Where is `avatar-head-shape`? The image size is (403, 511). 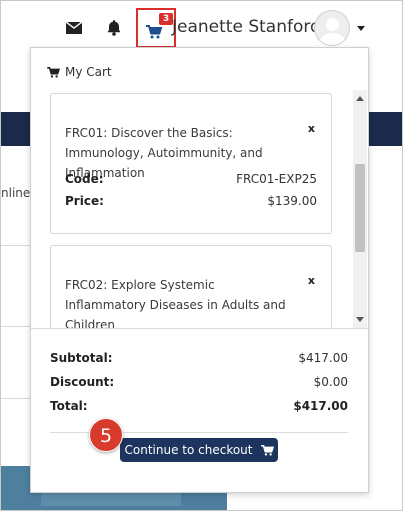 avatar-head-shape is located at coordinates (332, 24).